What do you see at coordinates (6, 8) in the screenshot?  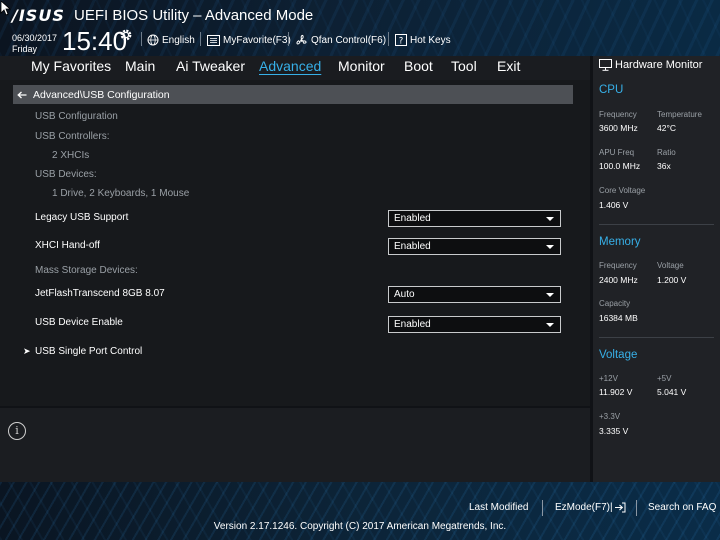 I see `mouse-cursor-icon` at bounding box center [6, 8].